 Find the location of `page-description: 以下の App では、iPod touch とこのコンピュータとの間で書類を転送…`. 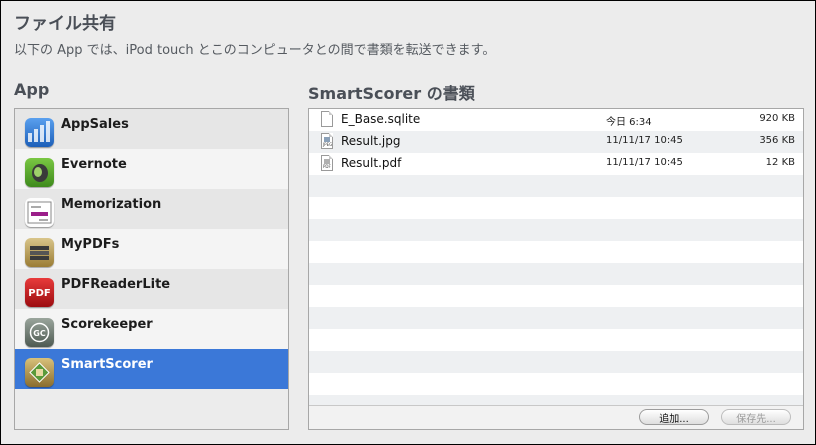

page-description: 以下の App では、iPod touch とこのコンピュータとの間で書類を転送… is located at coordinates (255, 50).